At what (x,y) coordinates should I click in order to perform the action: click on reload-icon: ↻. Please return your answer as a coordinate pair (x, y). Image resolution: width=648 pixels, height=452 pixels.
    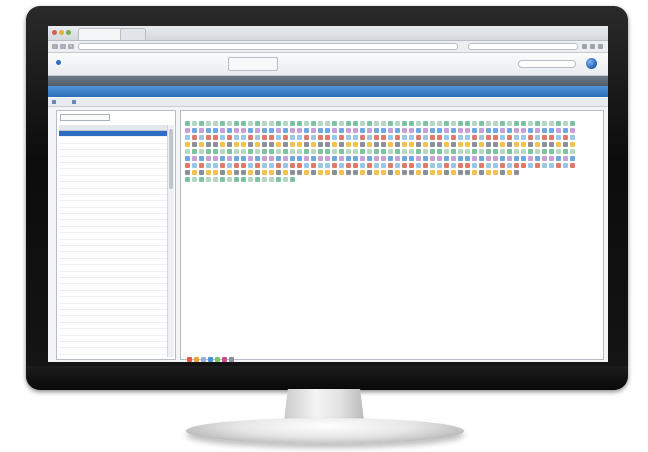
    Looking at the image, I should click on (71, 46).